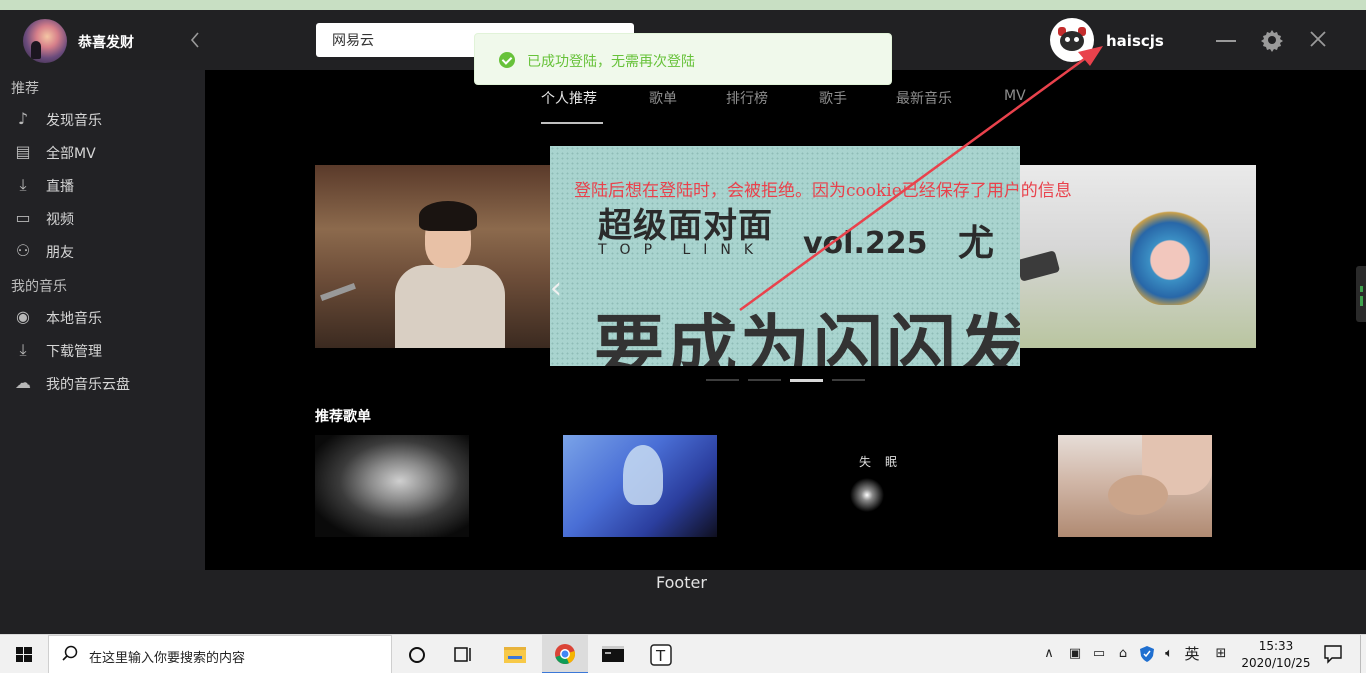 This screenshot has width=1366, height=673. I want to click on close-icon, so click(1318, 39).